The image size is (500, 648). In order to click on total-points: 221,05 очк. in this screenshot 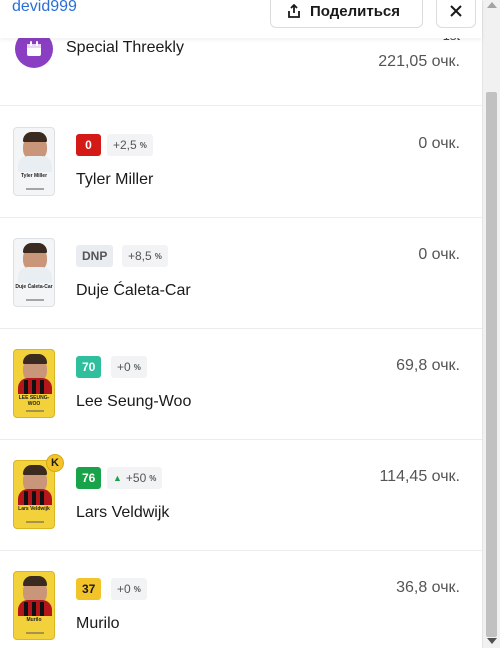, I will do `click(419, 61)`.